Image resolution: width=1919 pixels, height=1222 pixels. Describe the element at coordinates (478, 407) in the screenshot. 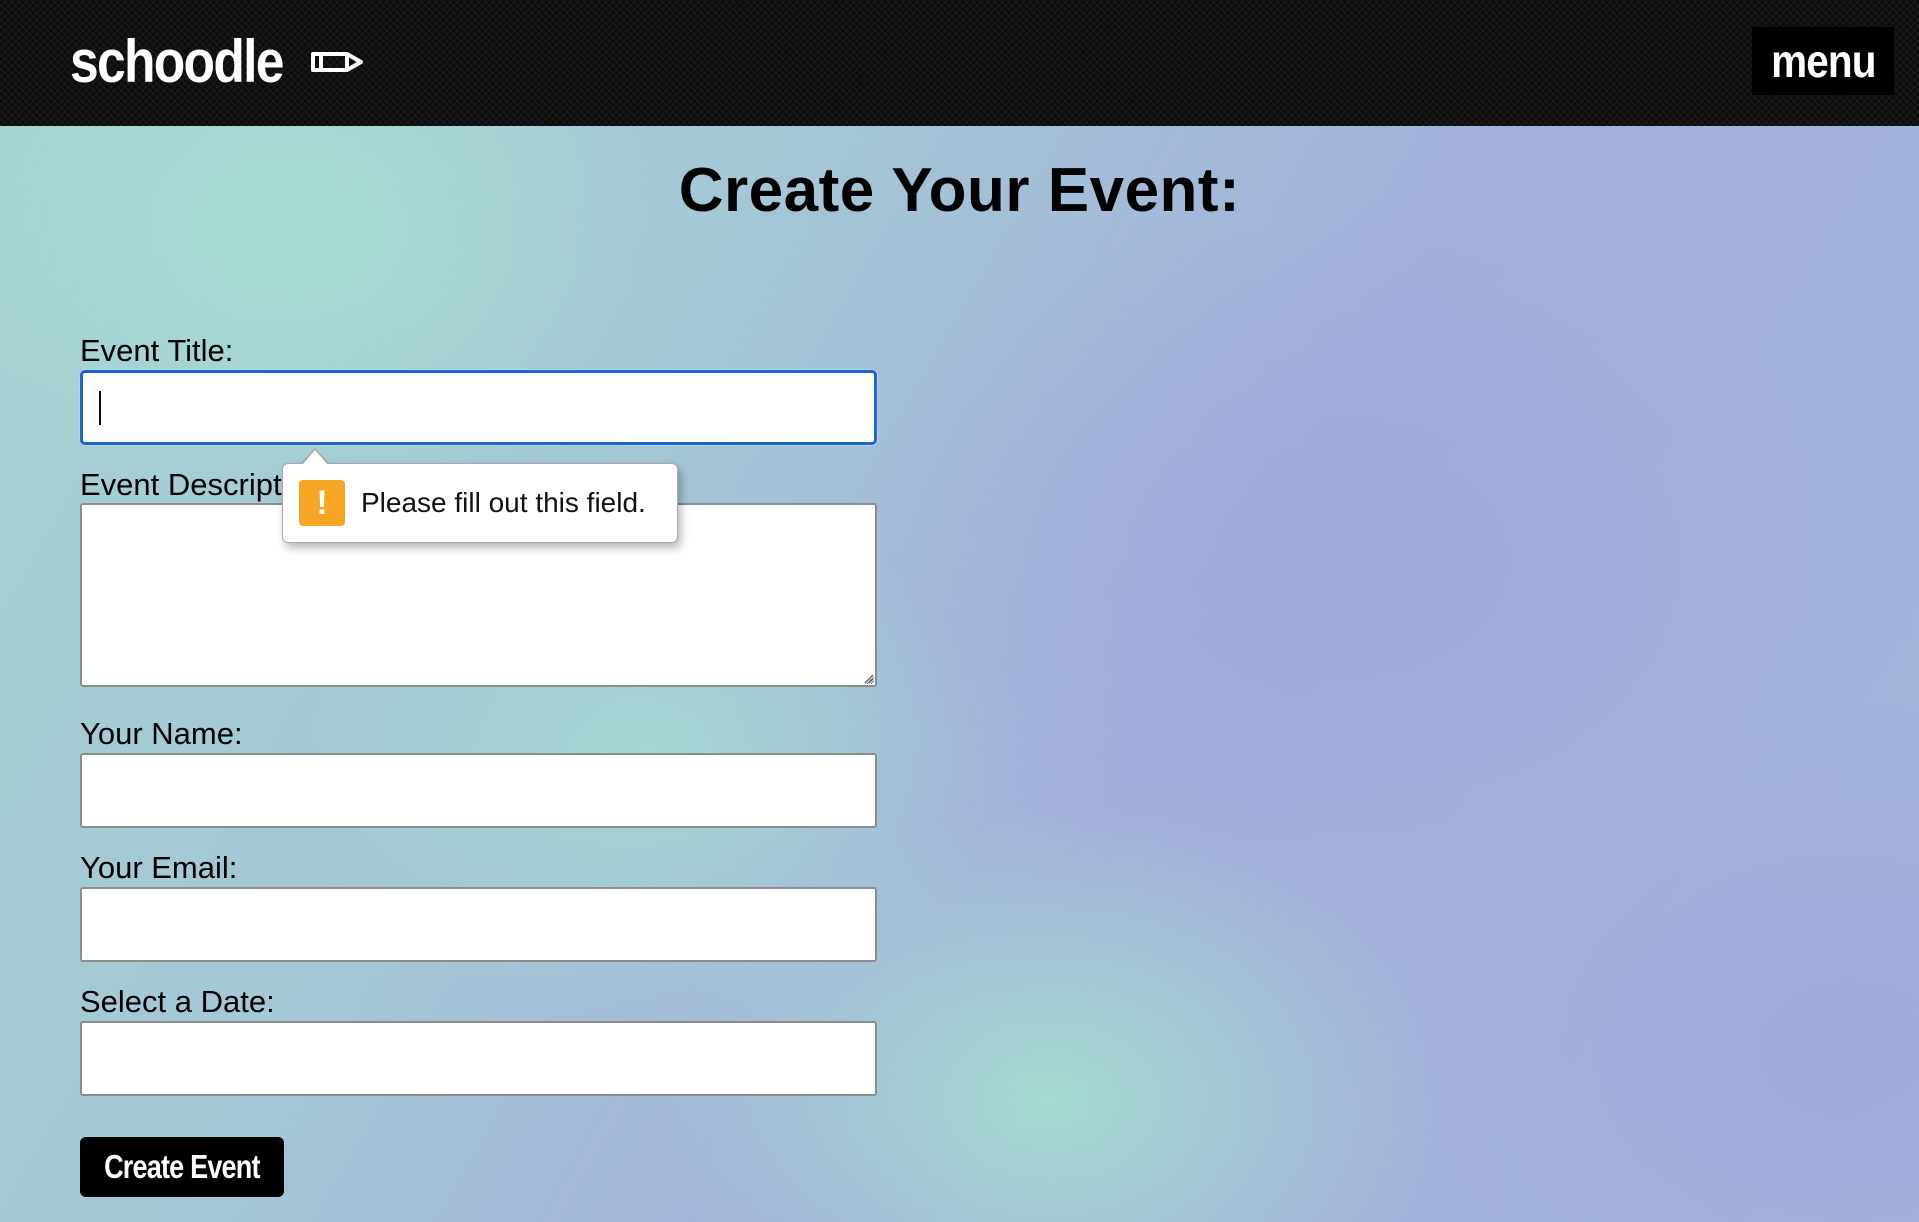

I see `event-title-input` at that location.